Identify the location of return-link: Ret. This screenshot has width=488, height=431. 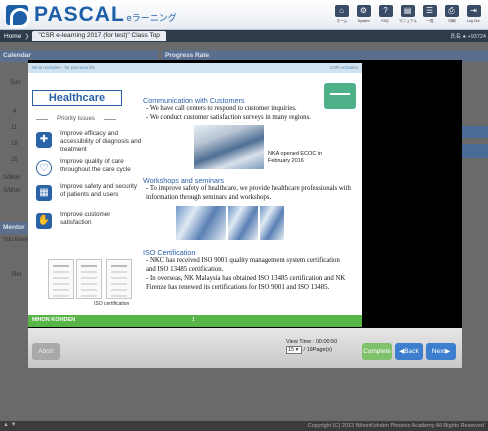
(16, 275).